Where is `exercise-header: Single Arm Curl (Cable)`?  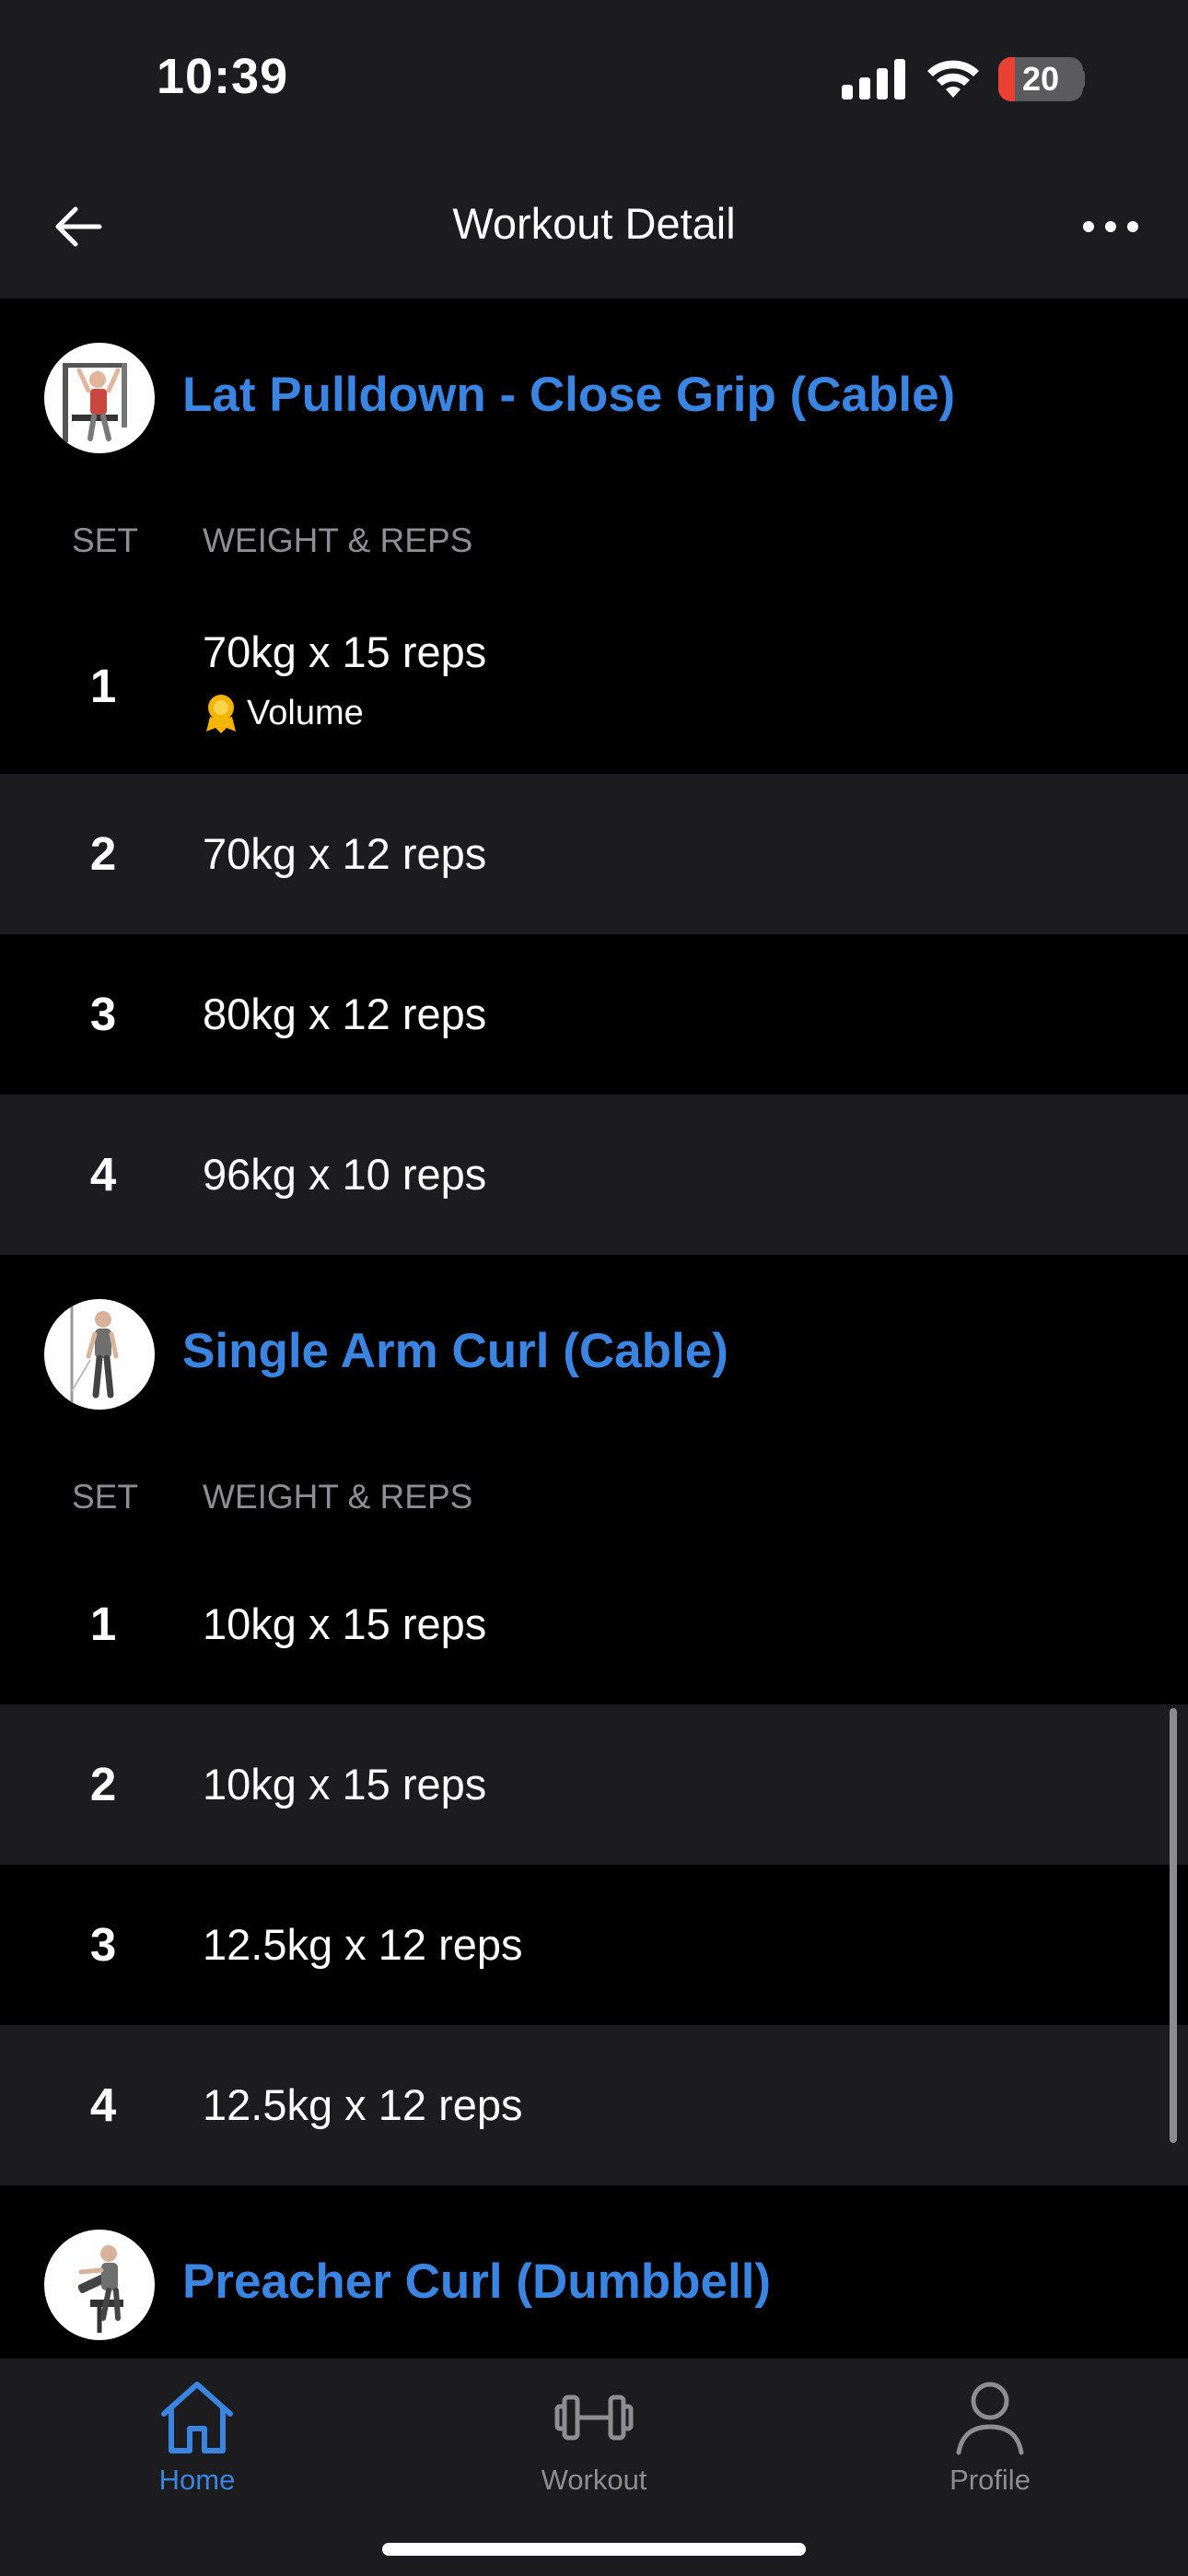
exercise-header: Single Arm Curl (Cable) is located at coordinates (594, 1356).